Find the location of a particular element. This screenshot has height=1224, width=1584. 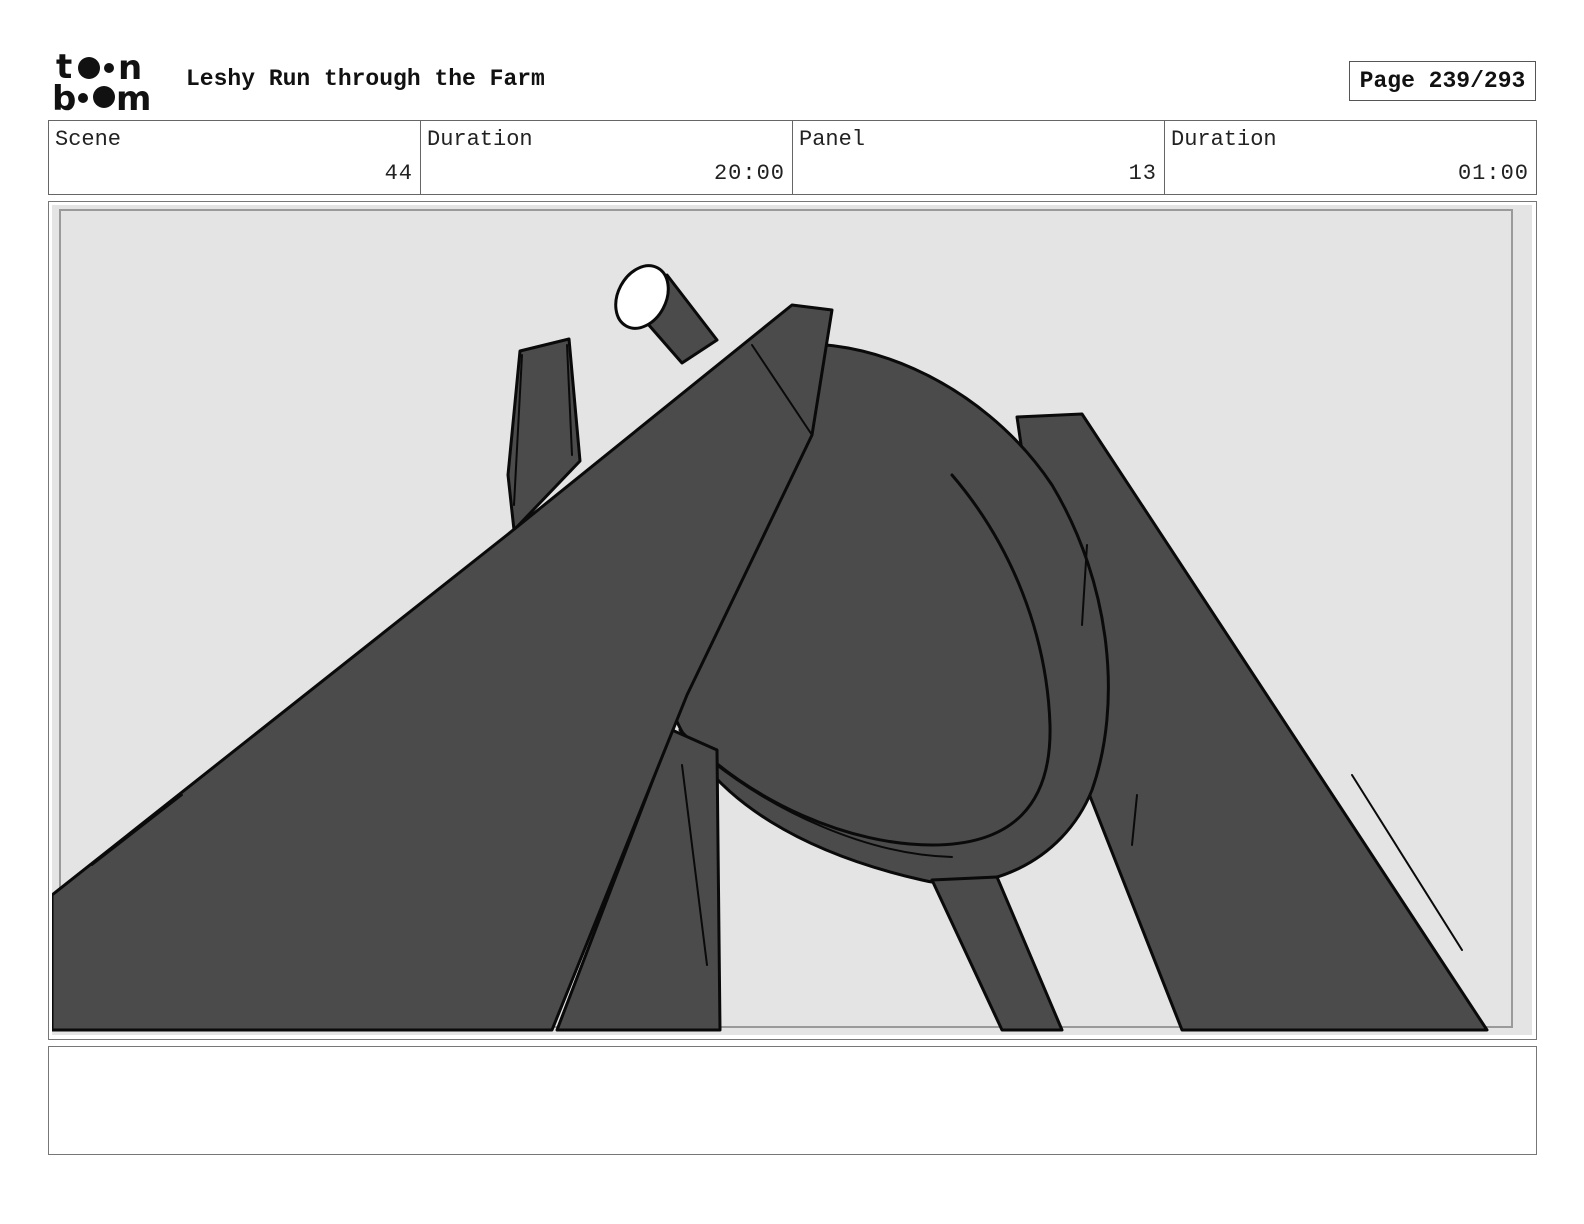

panel-value: 13 is located at coordinates (1142, 173).